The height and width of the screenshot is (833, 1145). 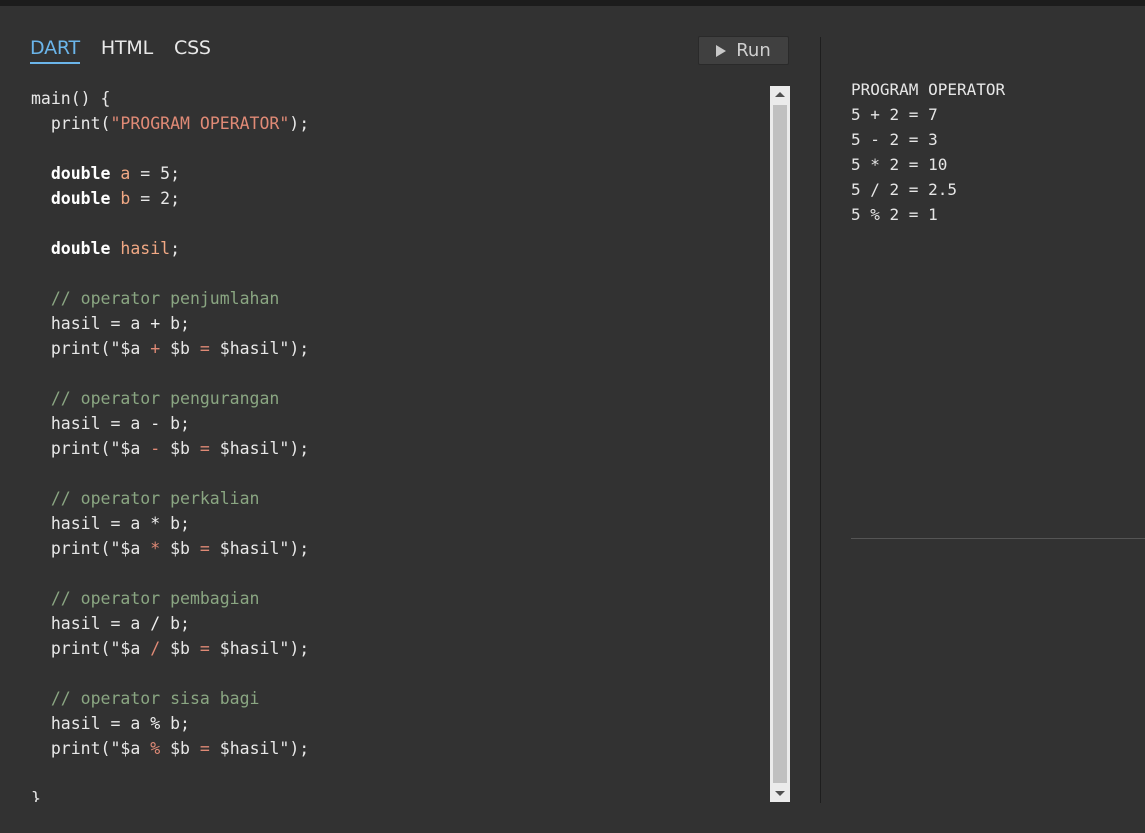 What do you see at coordinates (899, 164) in the screenshot?
I see `output-line: 5 * 2 = 10` at bounding box center [899, 164].